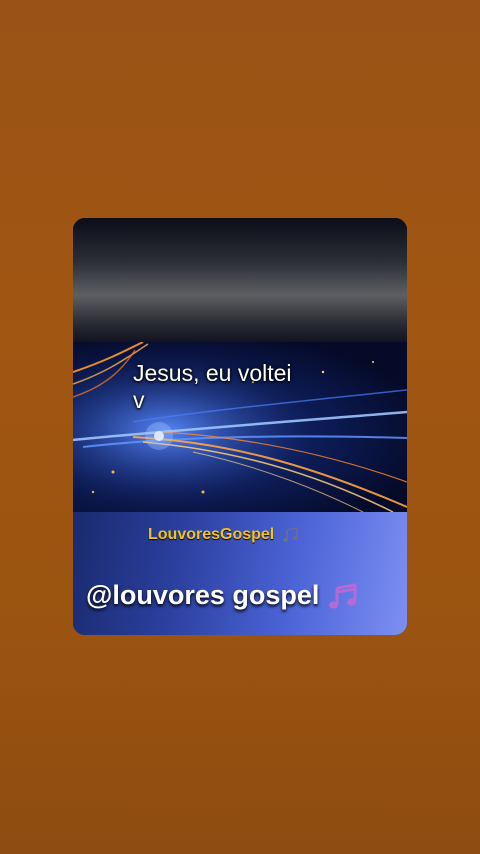 This screenshot has height=854, width=480. I want to click on handle-text: @louvores gospel, so click(203, 595).